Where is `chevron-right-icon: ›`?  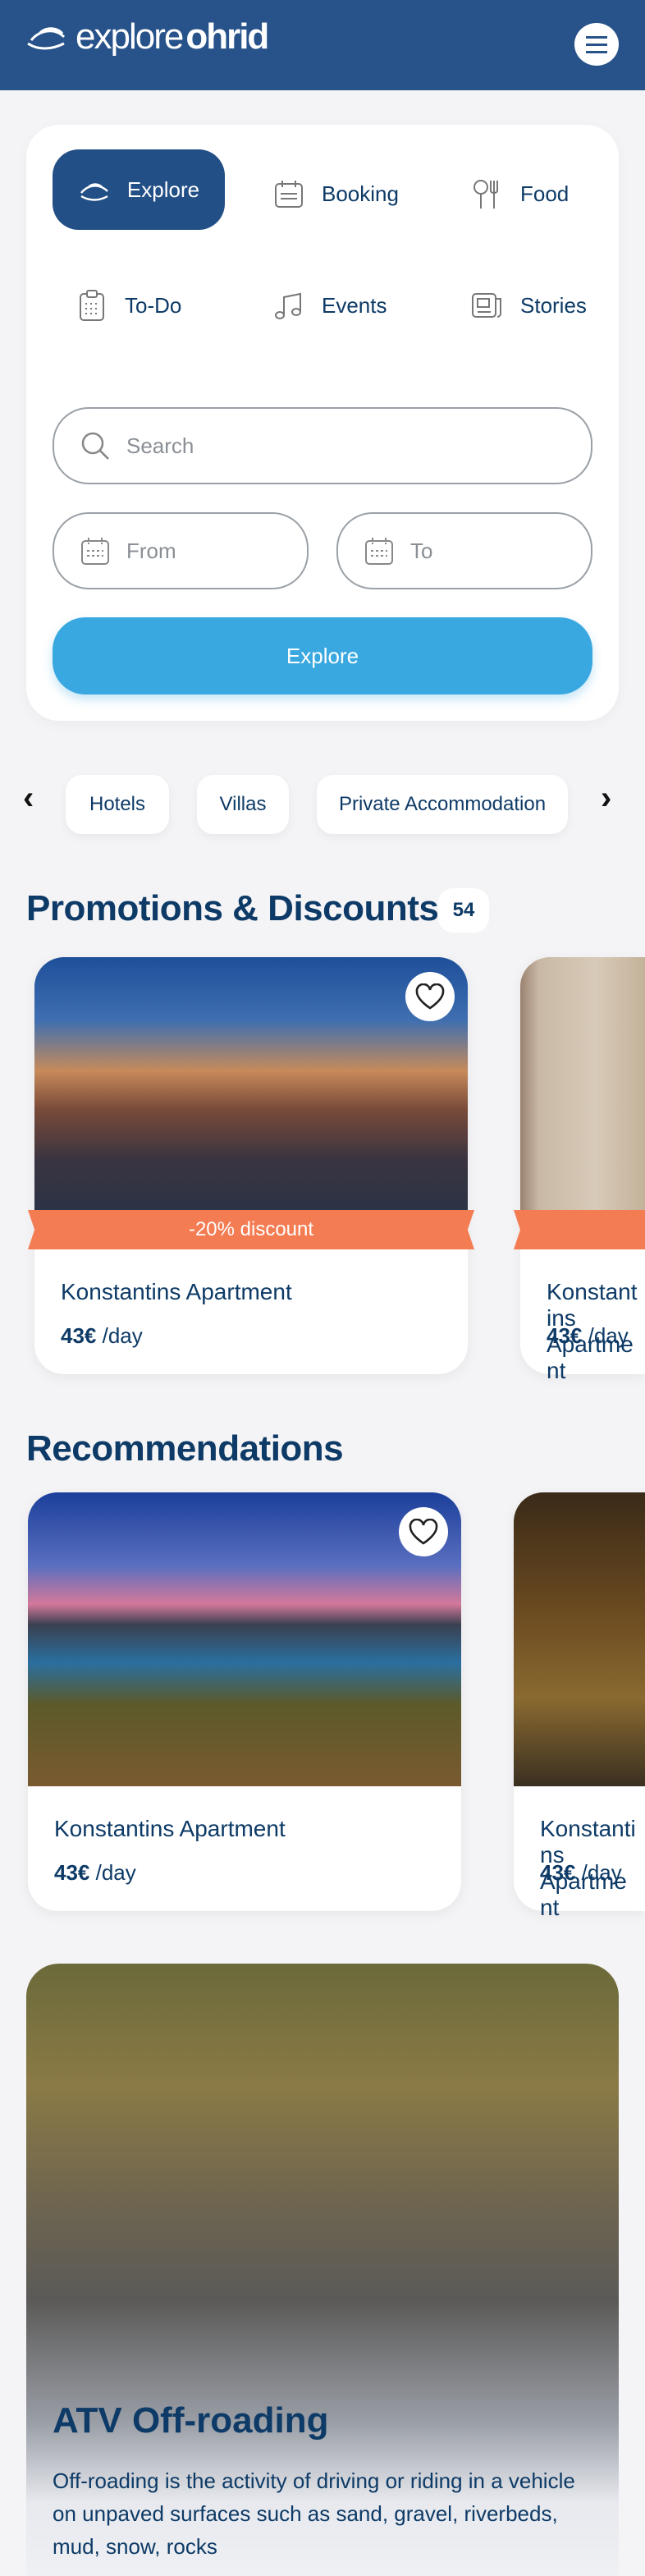 chevron-right-icon: › is located at coordinates (606, 798).